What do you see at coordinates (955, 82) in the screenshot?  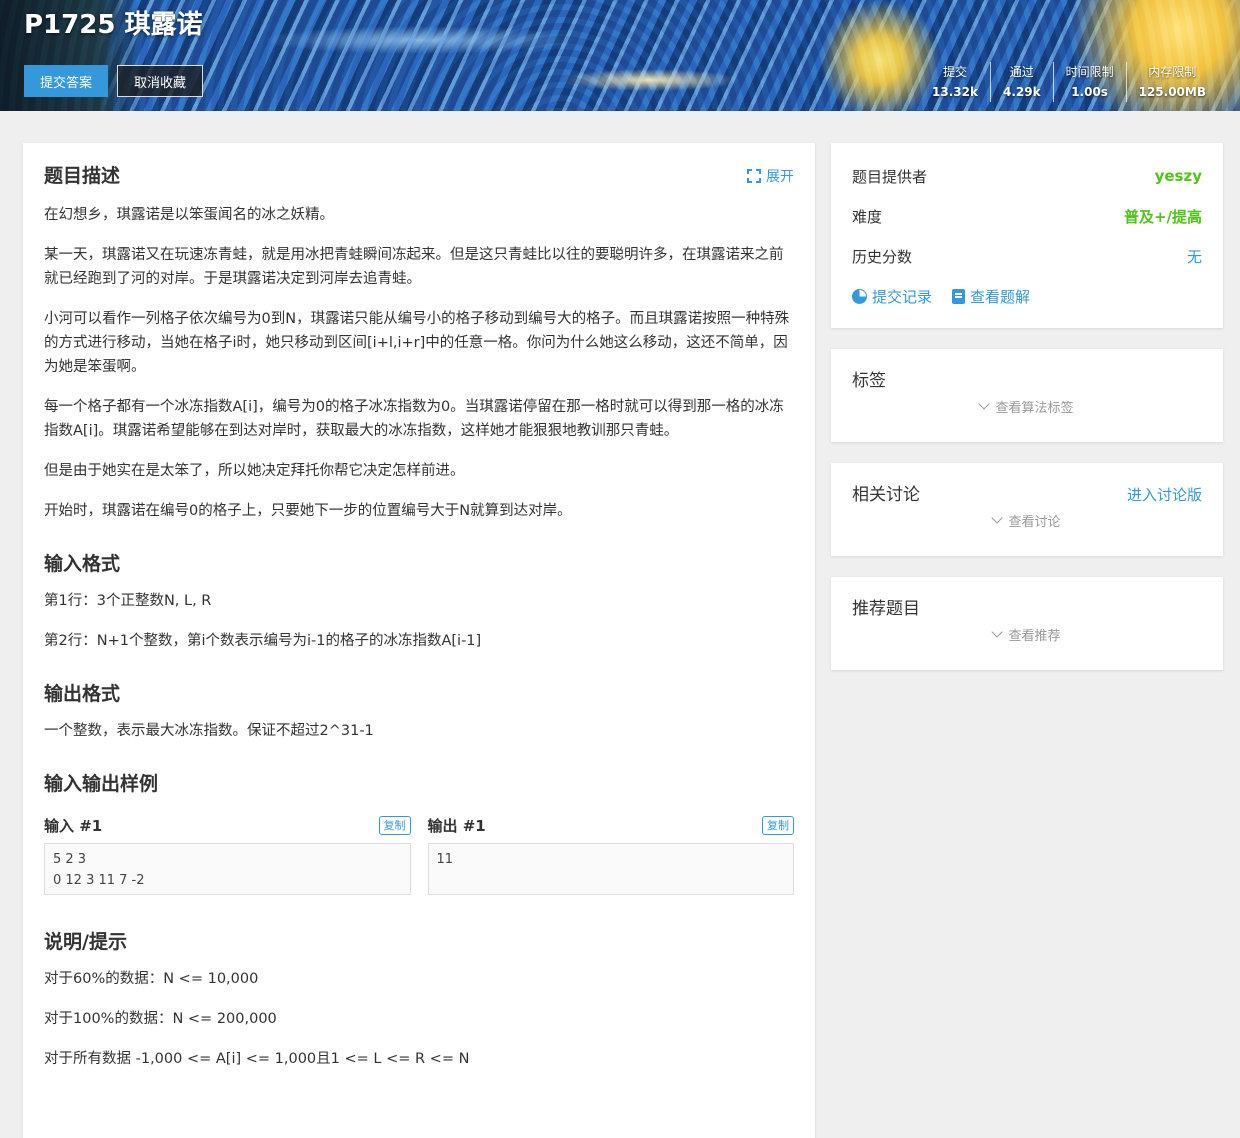 I see `stat-submissions: 提交 13.32k` at bounding box center [955, 82].